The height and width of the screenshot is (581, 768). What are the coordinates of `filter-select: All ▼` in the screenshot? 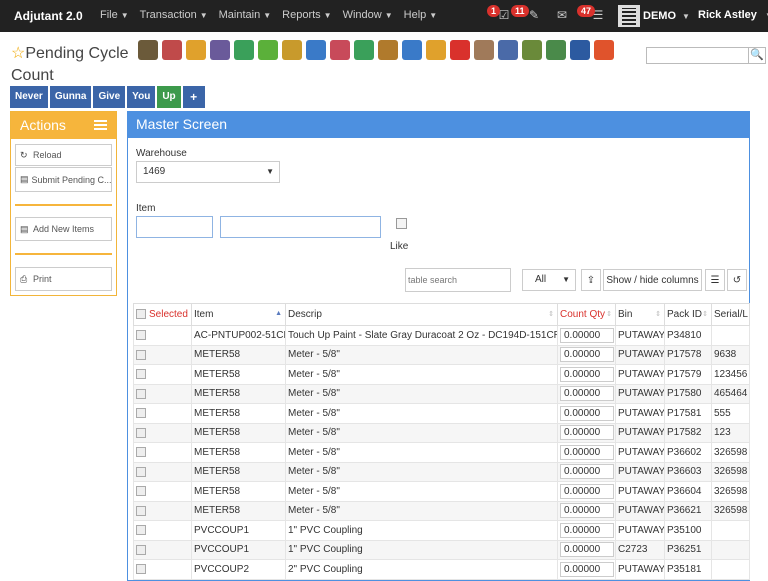 It's located at (549, 280).